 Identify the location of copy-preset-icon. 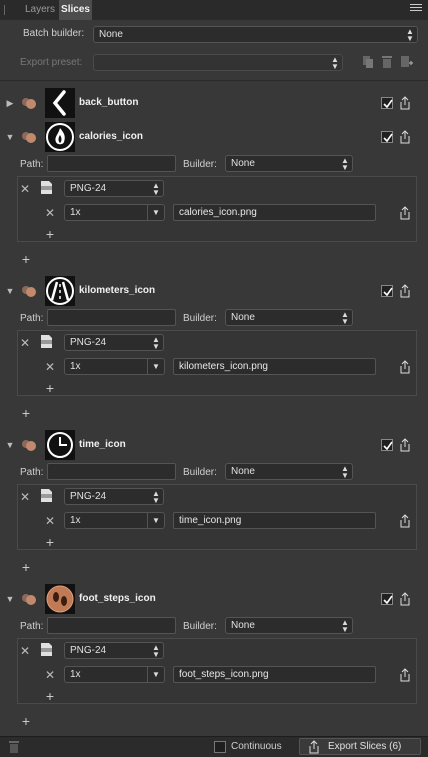
(368, 62).